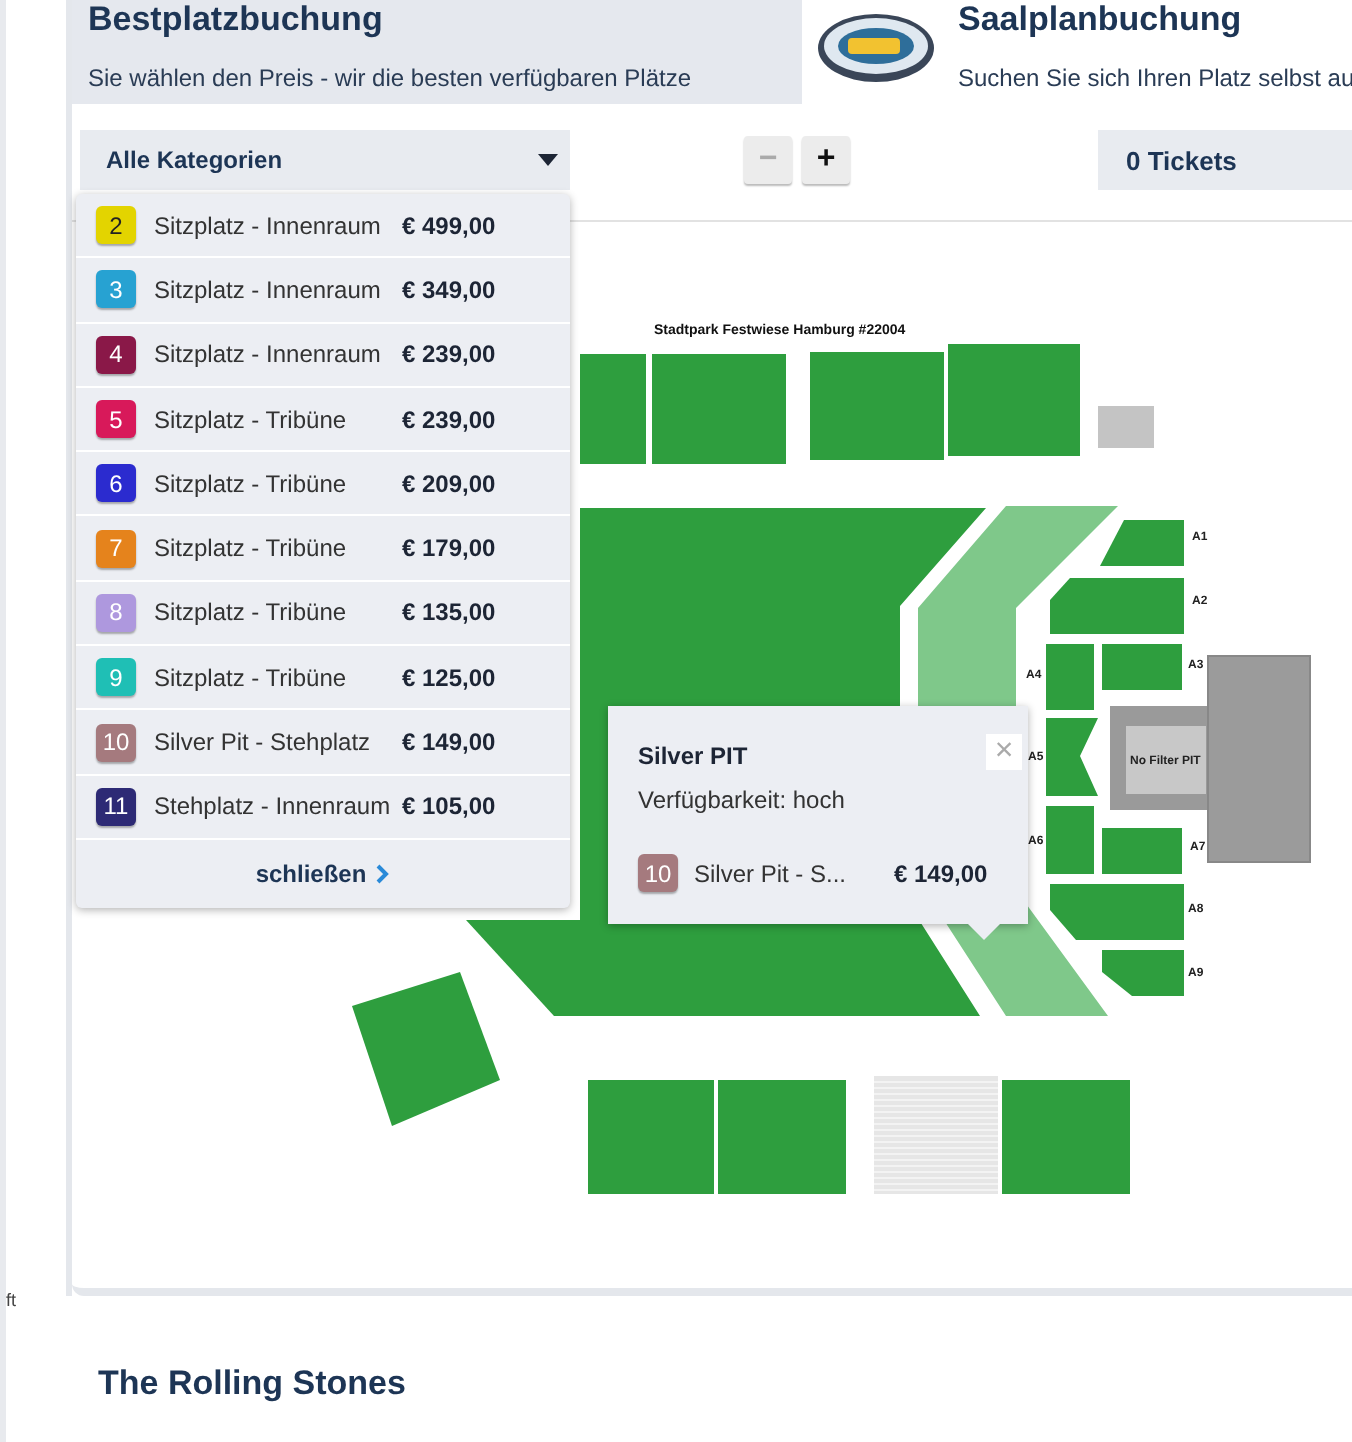  I want to click on category-option: 11 Stehplatz - Innenraum € 105,00, so click(323, 807).